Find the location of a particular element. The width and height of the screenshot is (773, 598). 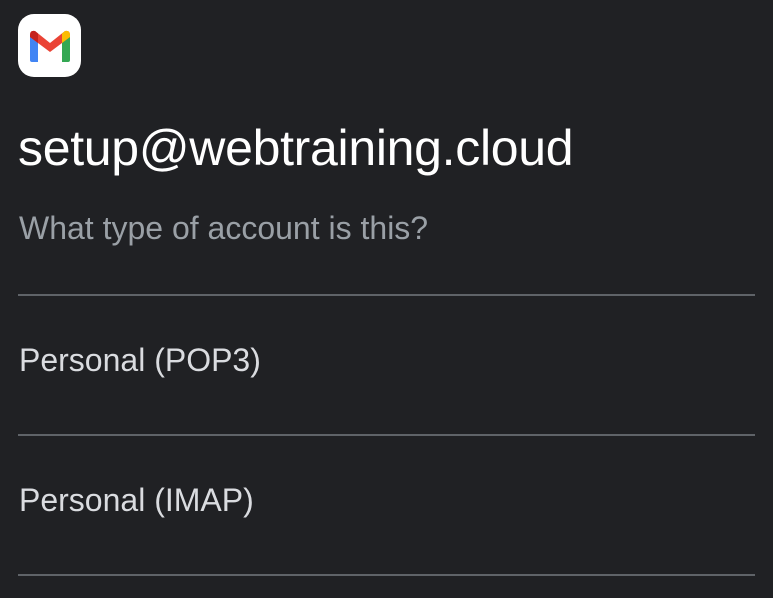

gmail-logo-icon is located at coordinates (49, 46).